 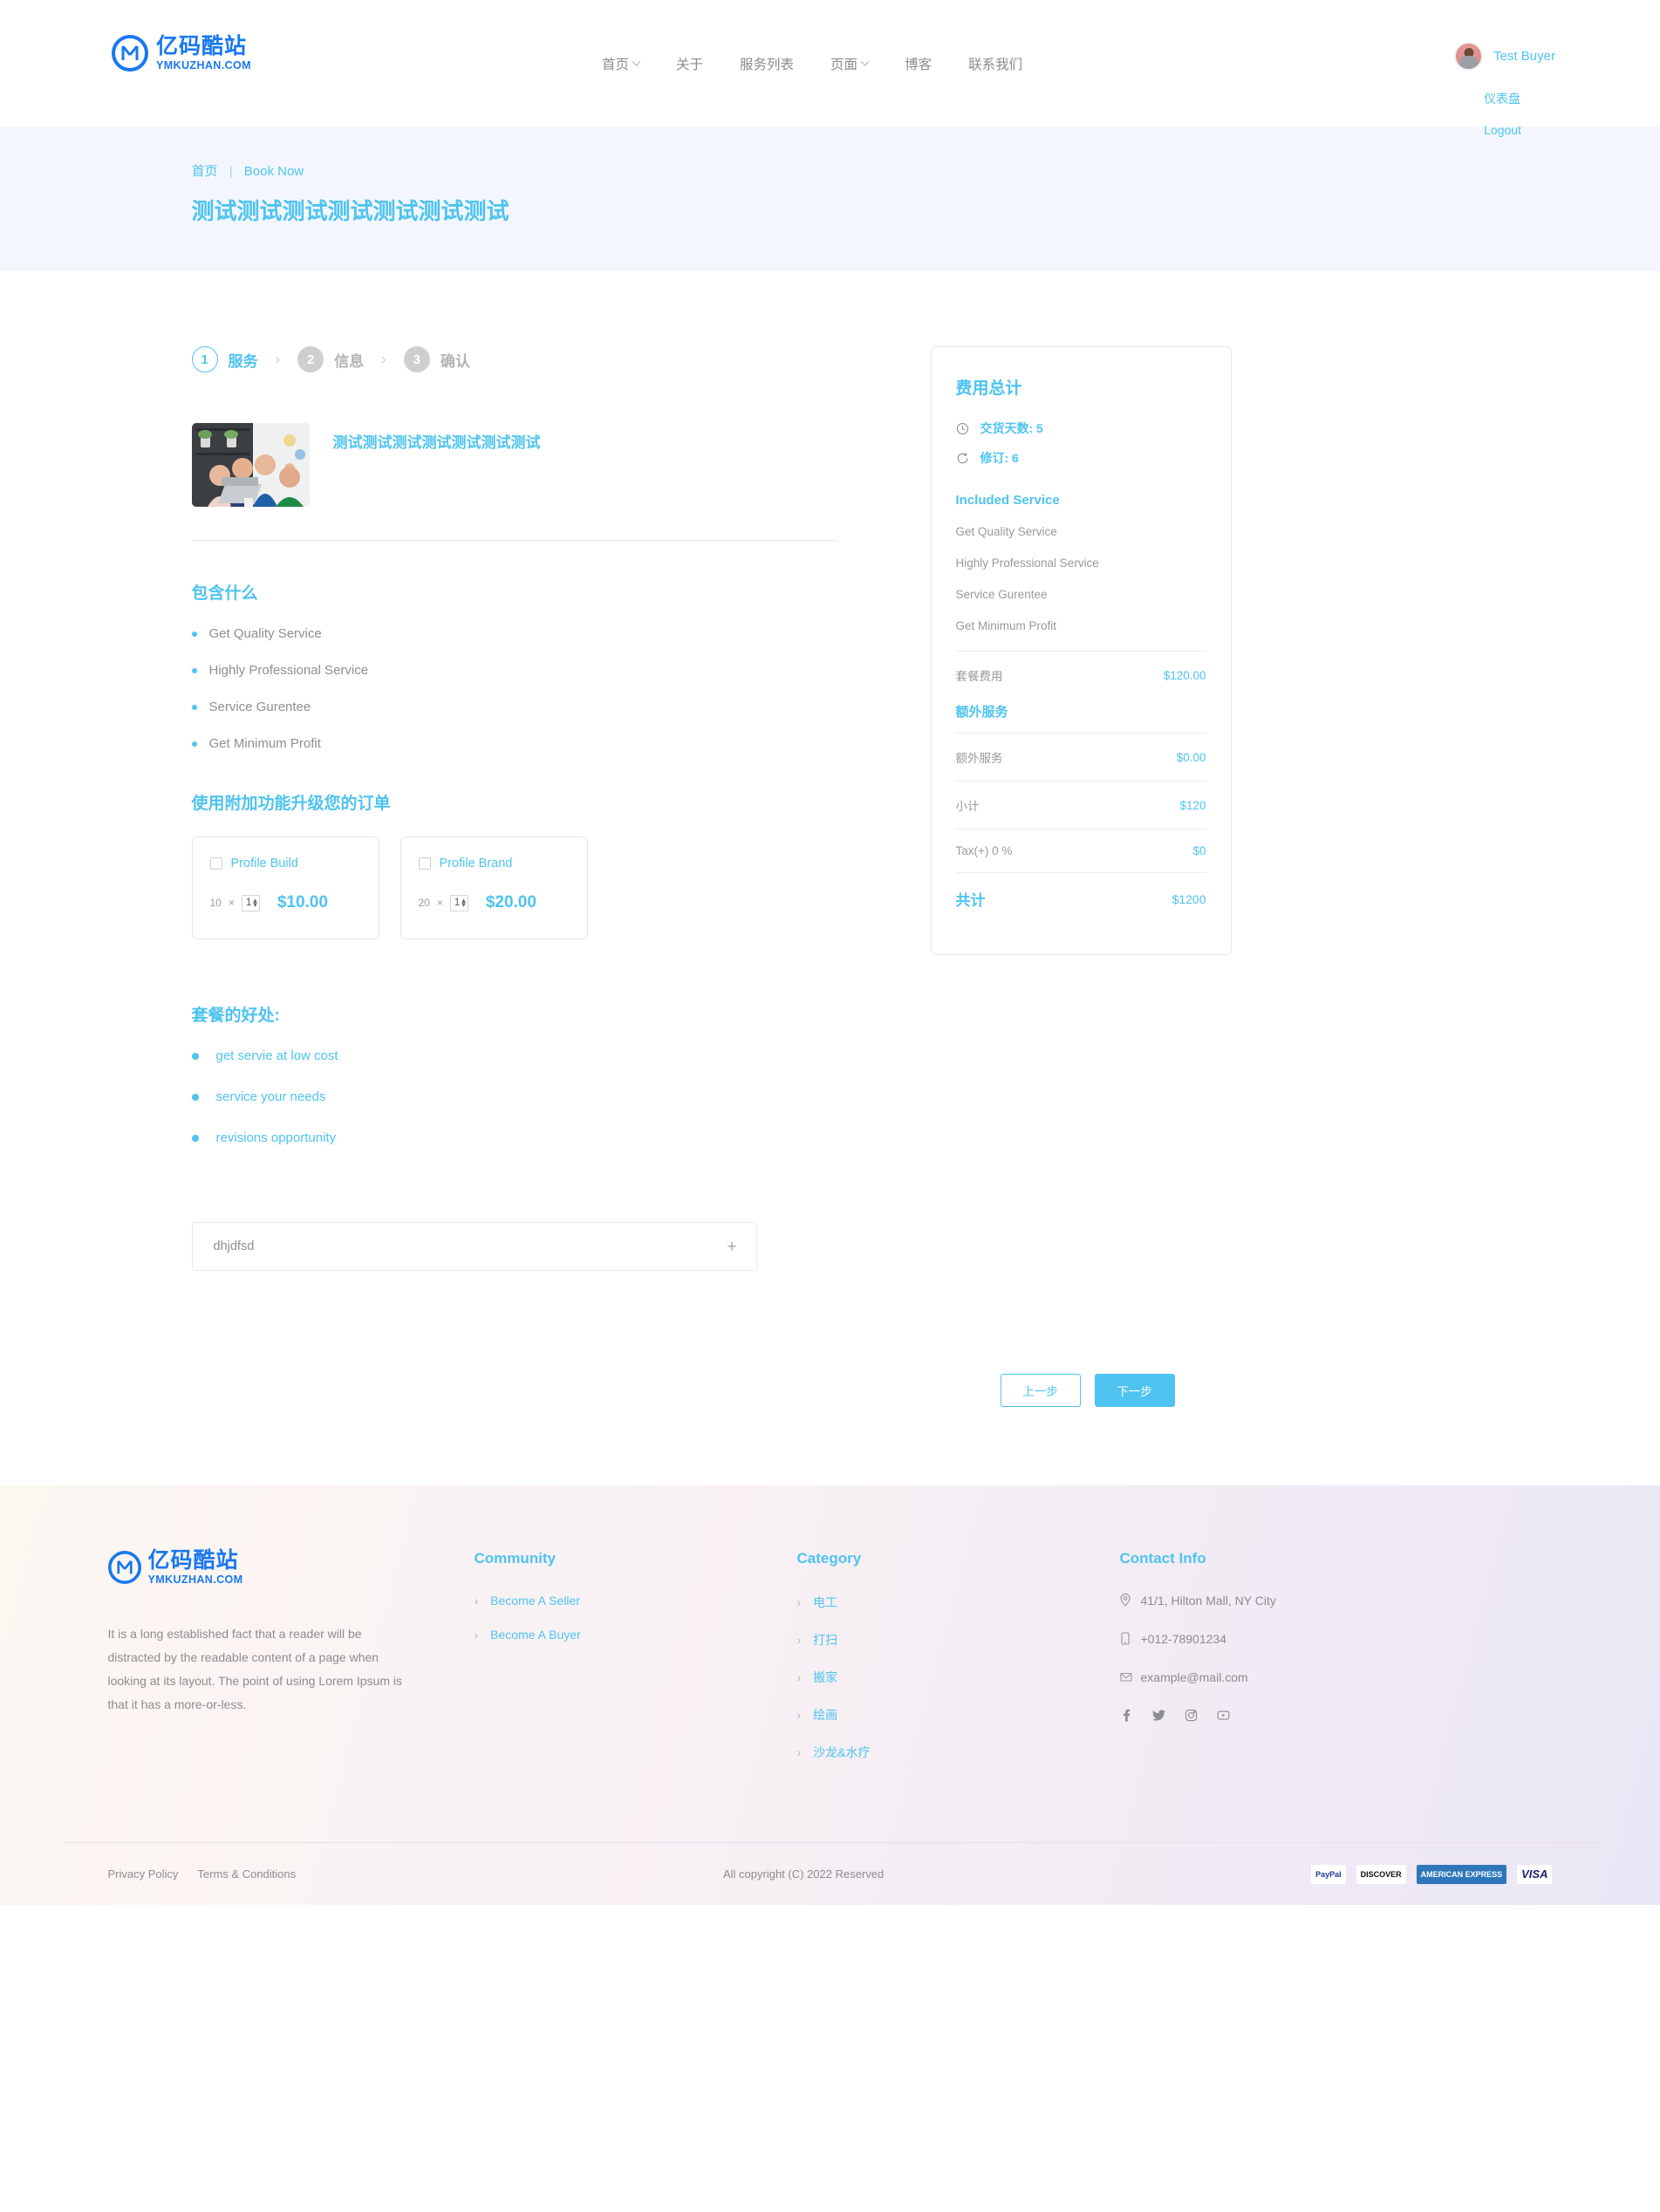 What do you see at coordinates (731, 1247) in the screenshot?
I see `plus-icon: +` at bounding box center [731, 1247].